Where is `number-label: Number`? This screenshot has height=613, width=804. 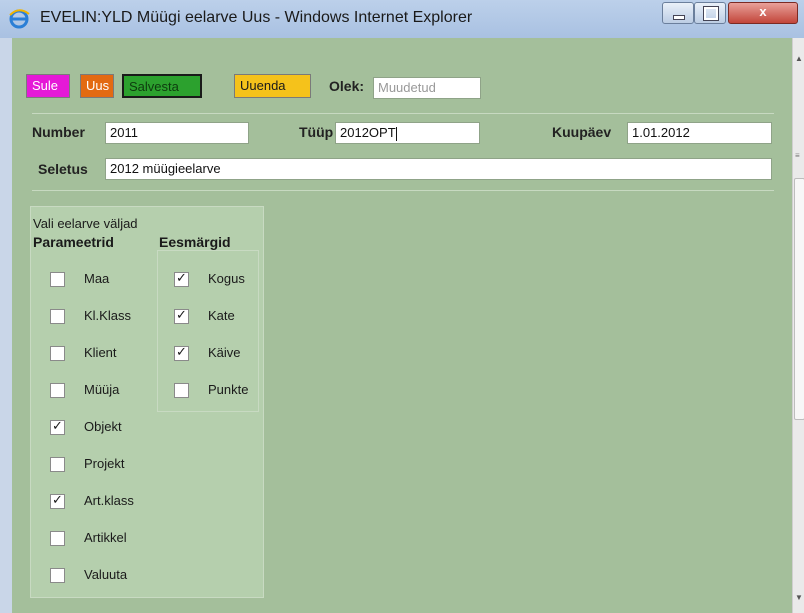
number-label: Number is located at coordinates (58, 132).